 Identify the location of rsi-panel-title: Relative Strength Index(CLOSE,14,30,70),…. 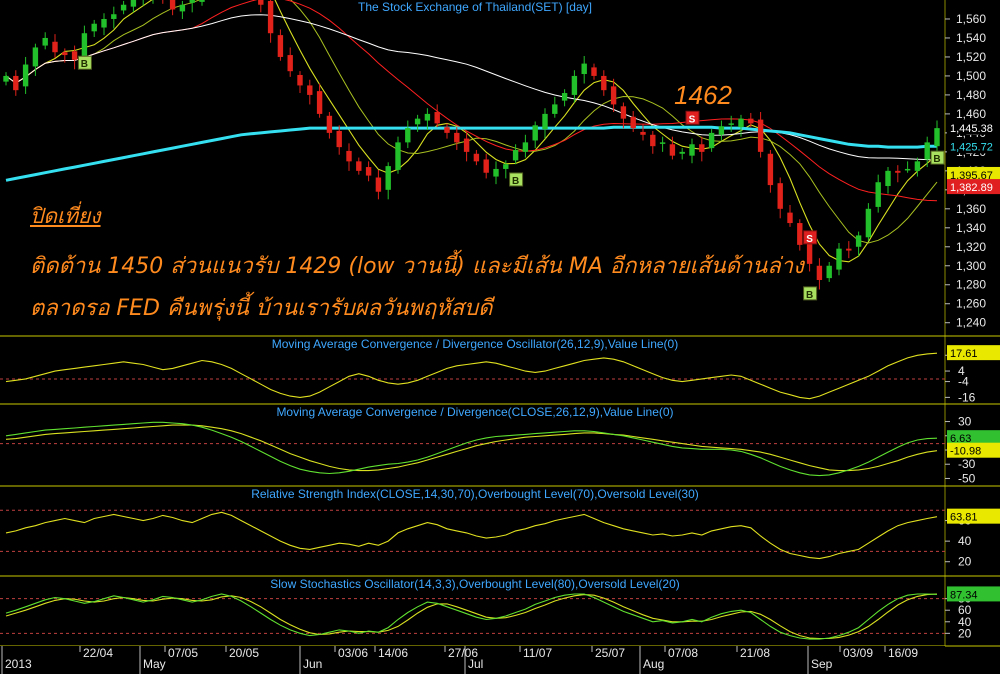
(475, 494).